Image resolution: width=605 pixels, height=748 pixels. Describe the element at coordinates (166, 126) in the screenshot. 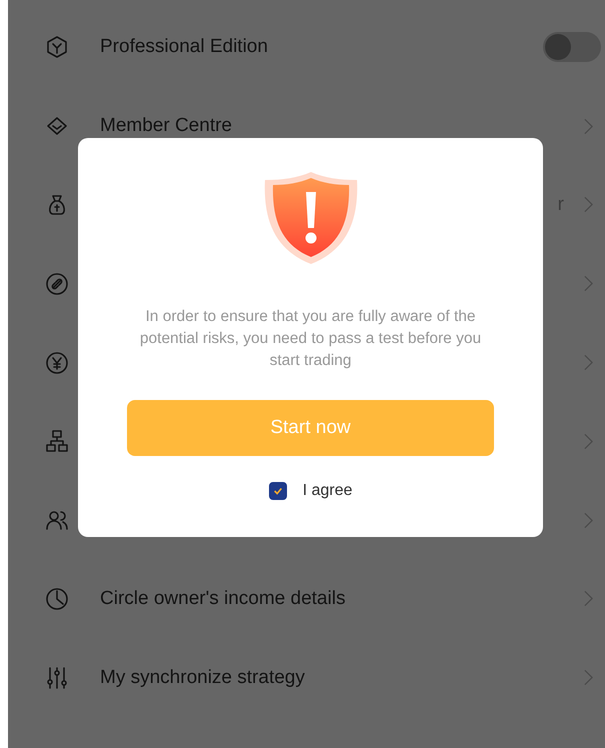

I see `menu-item-label: Member Centre` at that location.